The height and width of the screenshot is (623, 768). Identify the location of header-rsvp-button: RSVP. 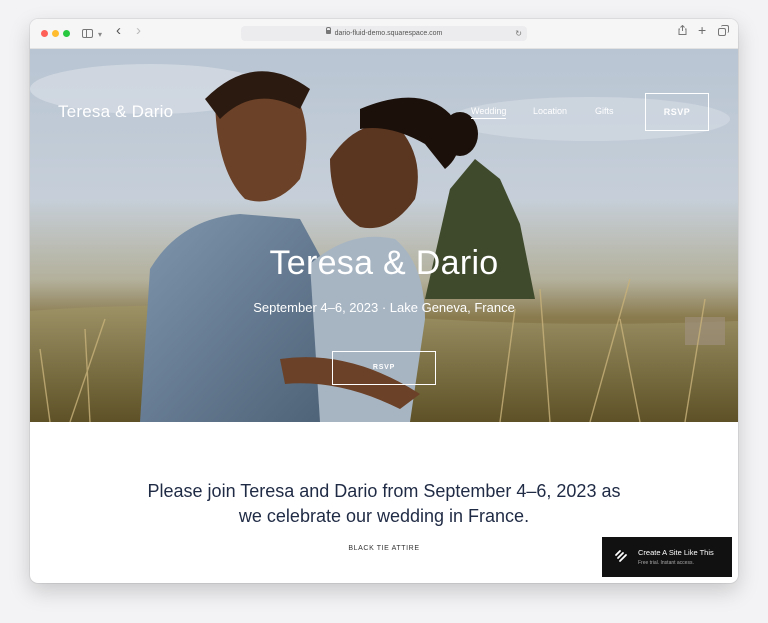
(677, 112).